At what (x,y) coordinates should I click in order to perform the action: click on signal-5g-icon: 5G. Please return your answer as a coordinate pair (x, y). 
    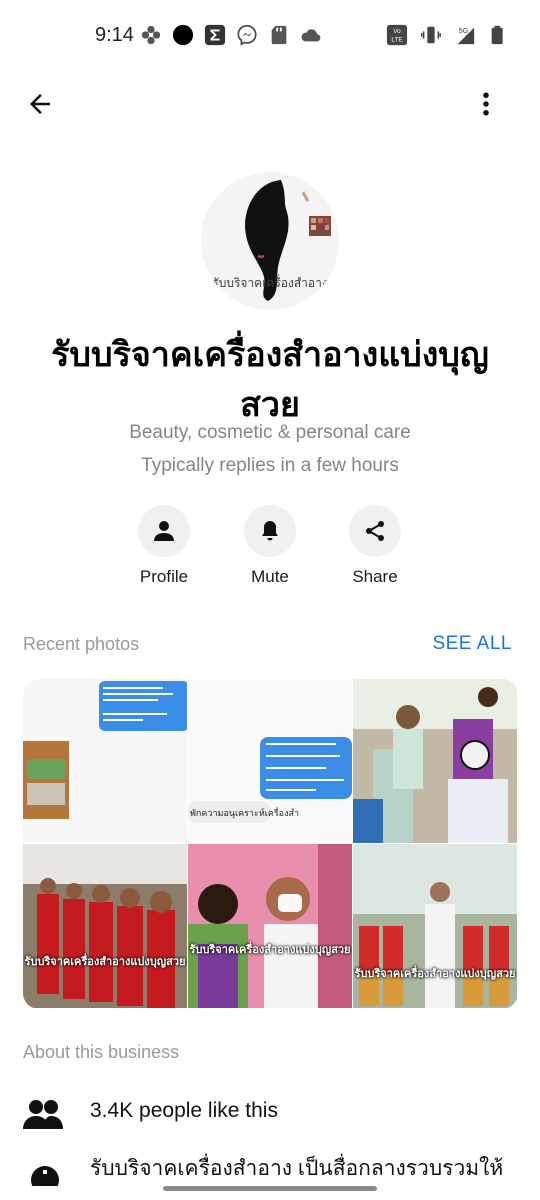
    Looking at the image, I should click on (466, 35).